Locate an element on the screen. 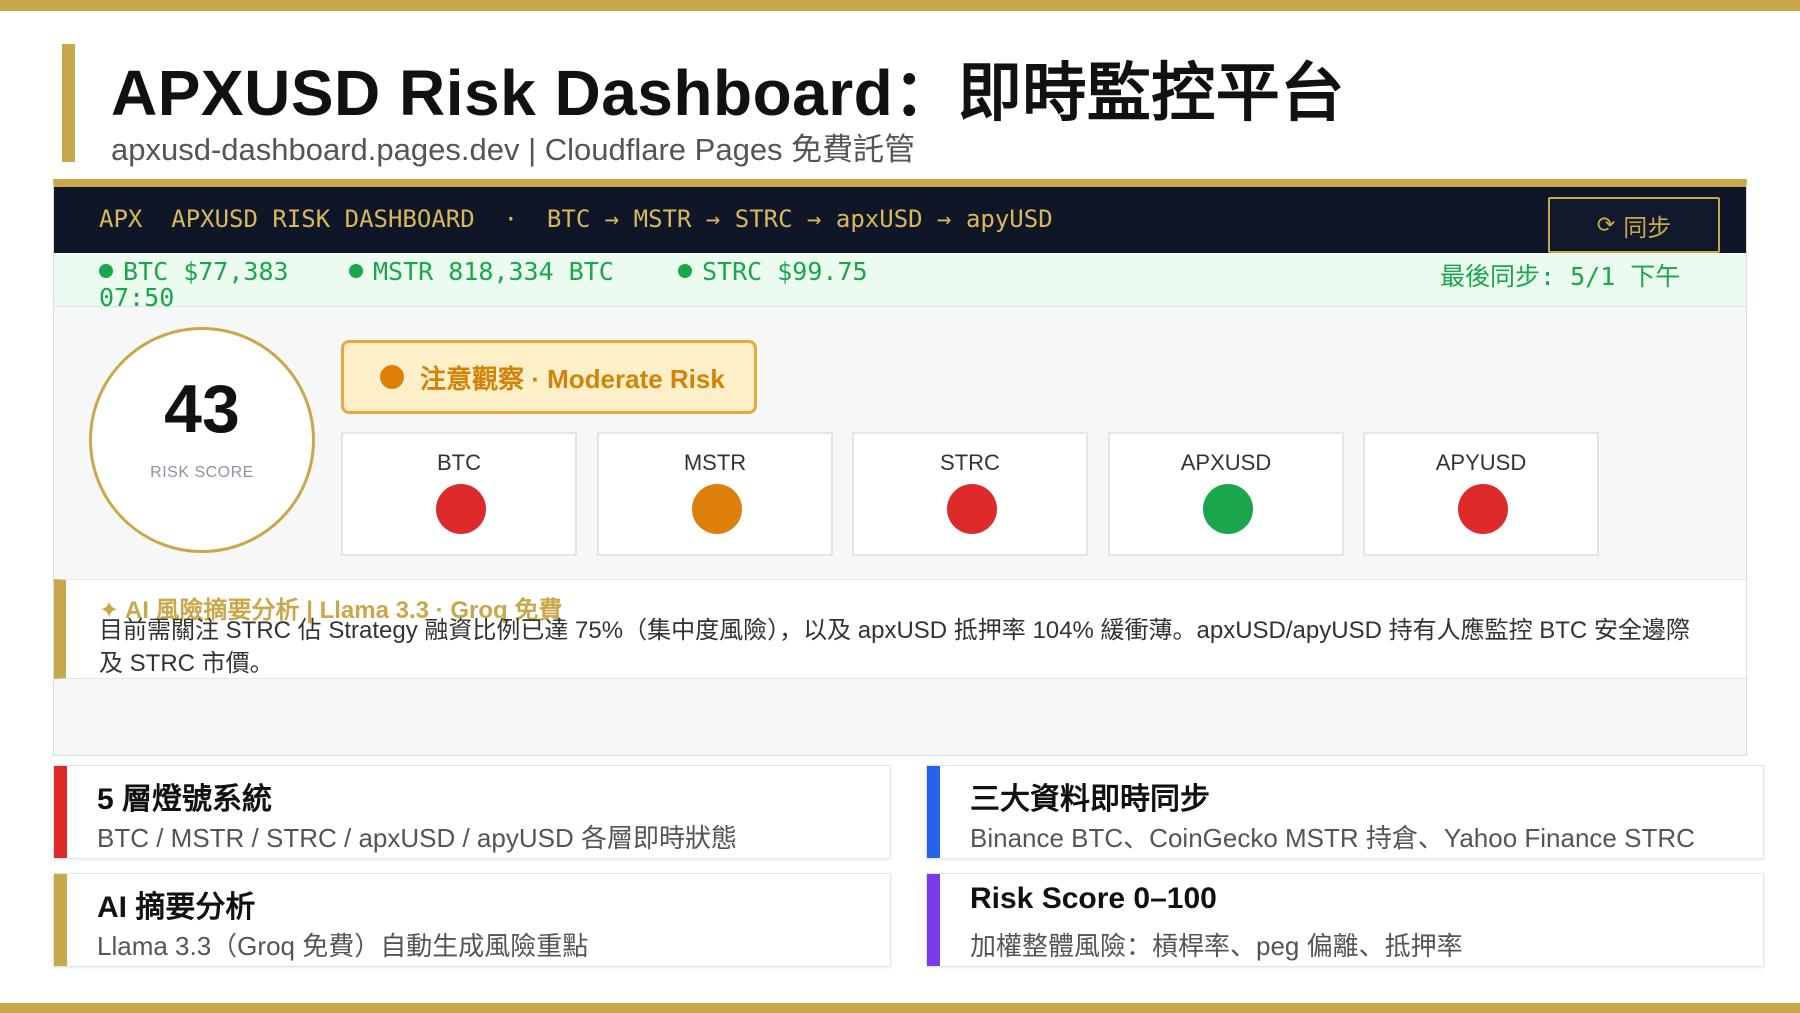 Image resolution: width=1800 pixels, height=1013 pixels. risk-score-gauge: 43 RISK SCORE is located at coordinates (202, 440).